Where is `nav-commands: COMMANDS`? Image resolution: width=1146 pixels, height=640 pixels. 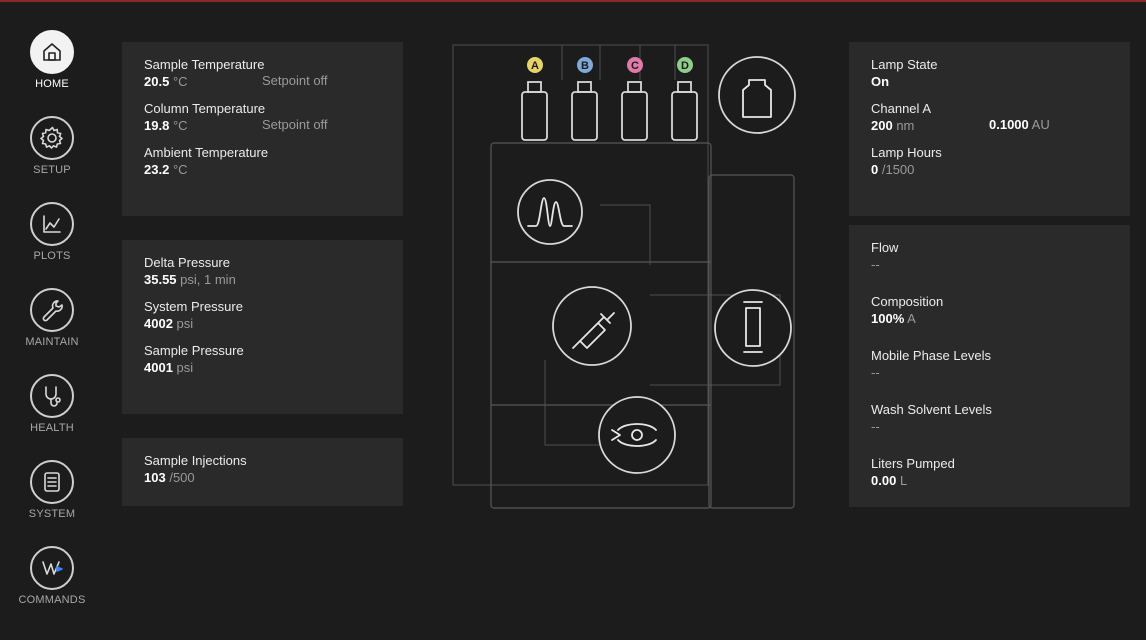
nav-commands: COMMANDS is located at coordinates (52, 576).